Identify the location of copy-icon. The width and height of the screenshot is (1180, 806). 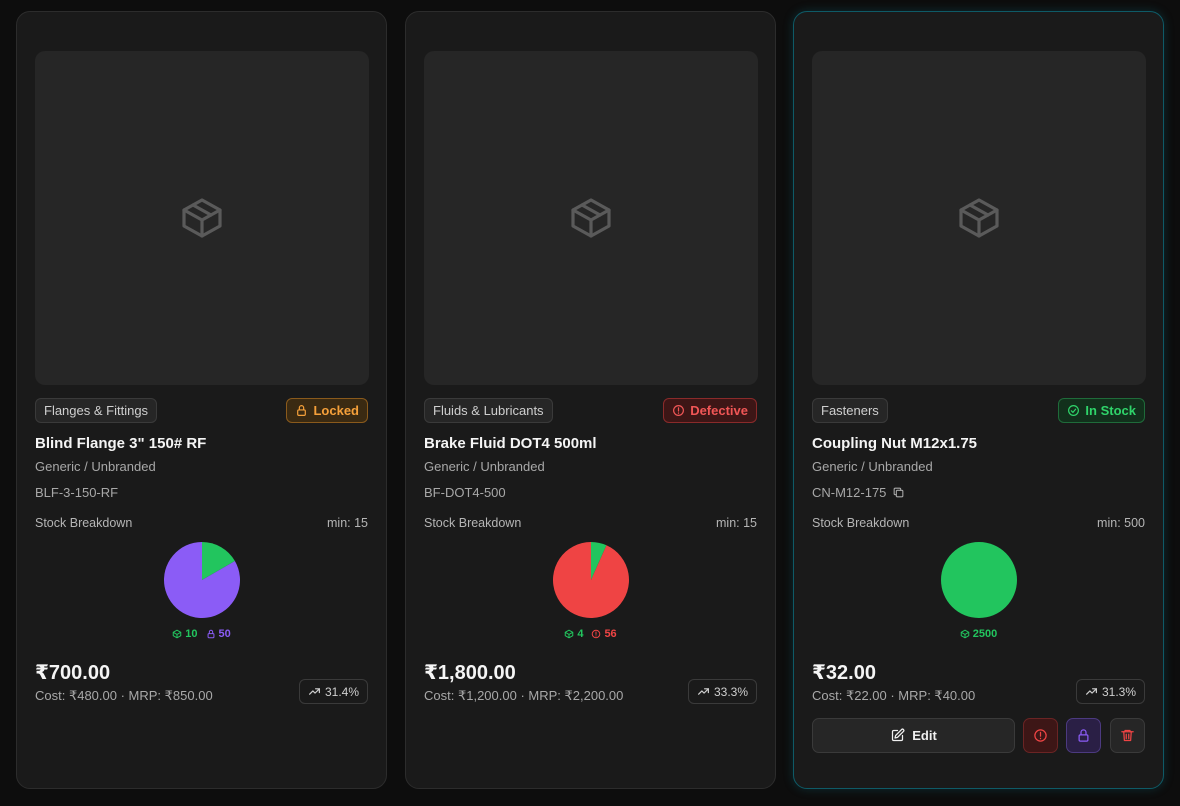
(898, 492).